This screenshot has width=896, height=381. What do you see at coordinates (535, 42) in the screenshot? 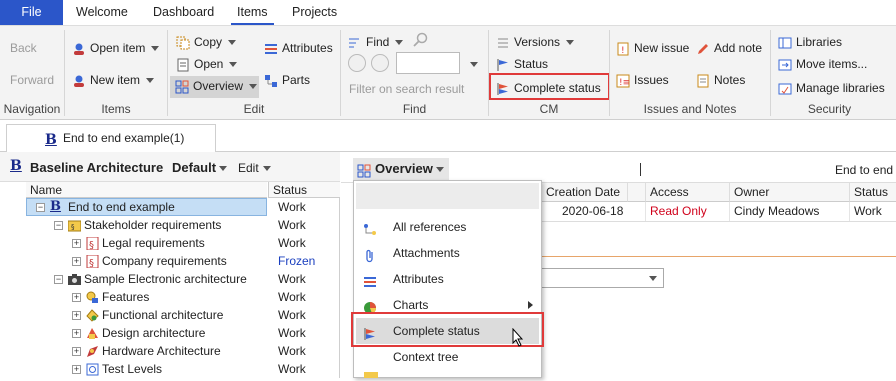
I see `versions-button: Versions` at bounding box center [535, 42].